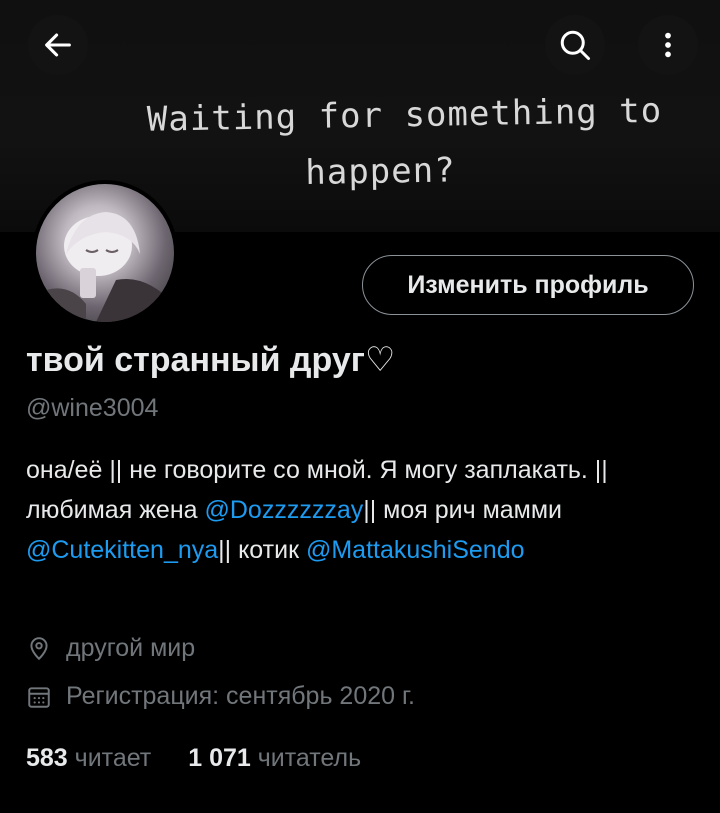 The height and width of the screenshot is (813, 720). Describe the element at coordinates (283, 510) in the screenshot. I see `bio-mention-1: @Dozzzzzzay` at that location.